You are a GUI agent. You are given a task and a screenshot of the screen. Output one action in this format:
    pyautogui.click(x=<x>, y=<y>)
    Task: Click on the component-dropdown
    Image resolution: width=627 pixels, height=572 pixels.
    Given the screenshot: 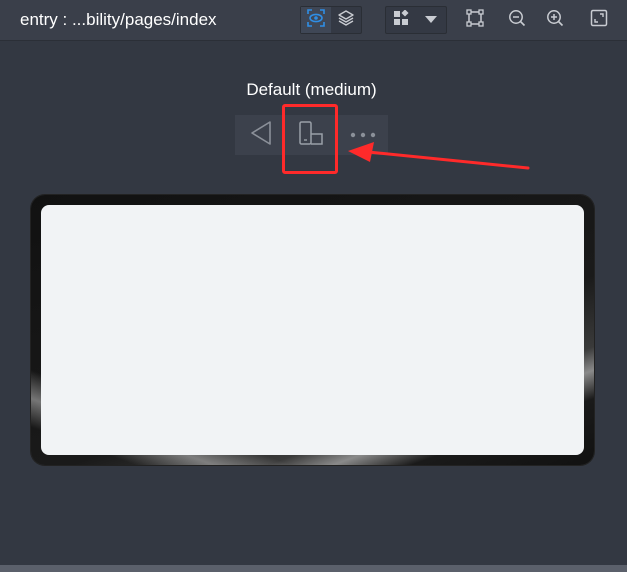 What is the action you would take?
    pyautogui.click(x=416, y=20)
    